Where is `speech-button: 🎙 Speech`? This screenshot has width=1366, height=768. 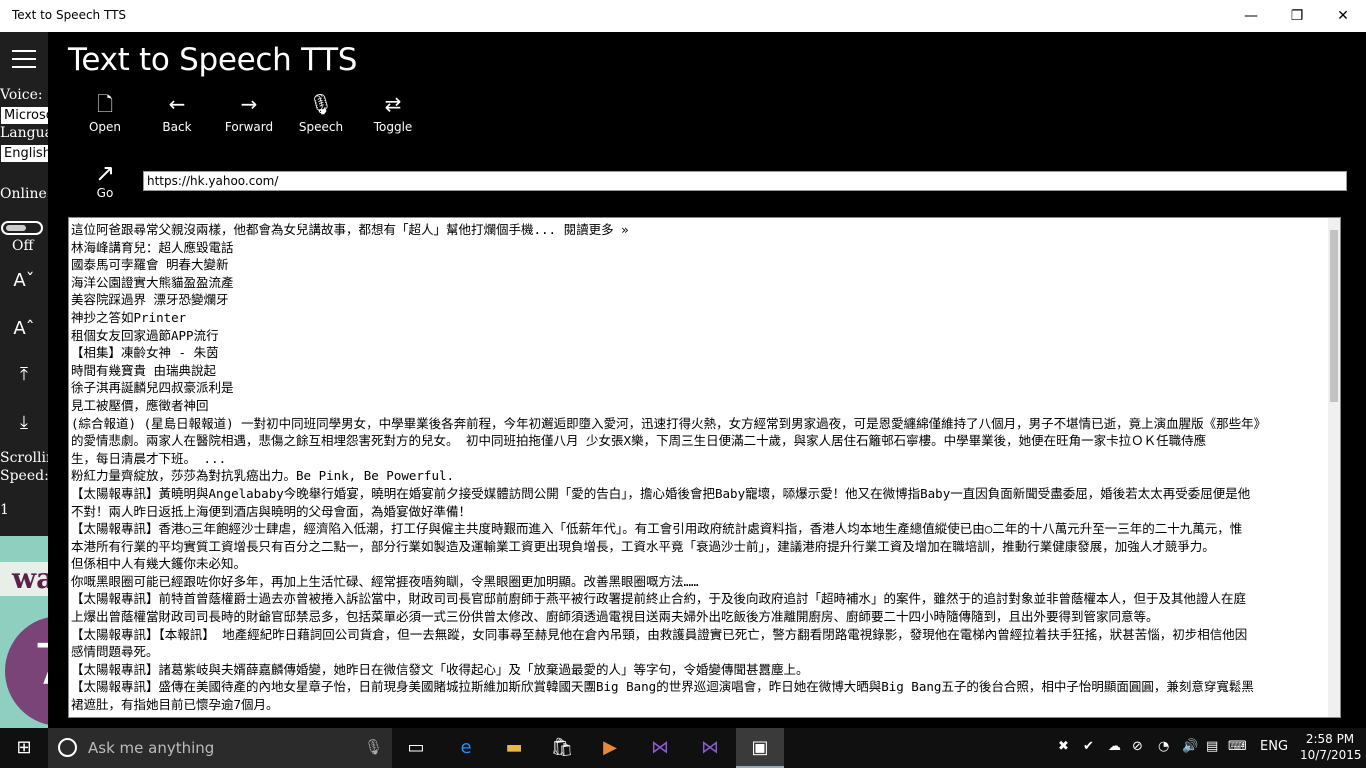
speech-button: 🎙 Speech is located at coordinates (321, 113).